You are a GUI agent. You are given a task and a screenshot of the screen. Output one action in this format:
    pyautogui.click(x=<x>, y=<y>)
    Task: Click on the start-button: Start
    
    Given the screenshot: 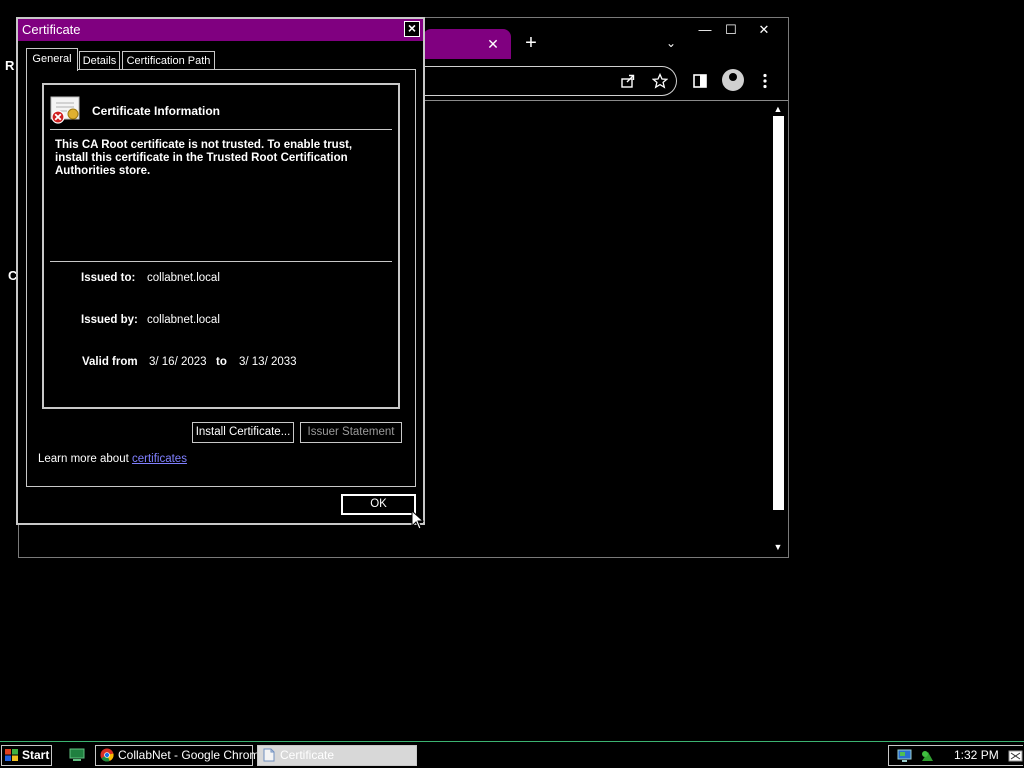 What is the action you would take?
    pyautogui.click(x=26, y=755)
    